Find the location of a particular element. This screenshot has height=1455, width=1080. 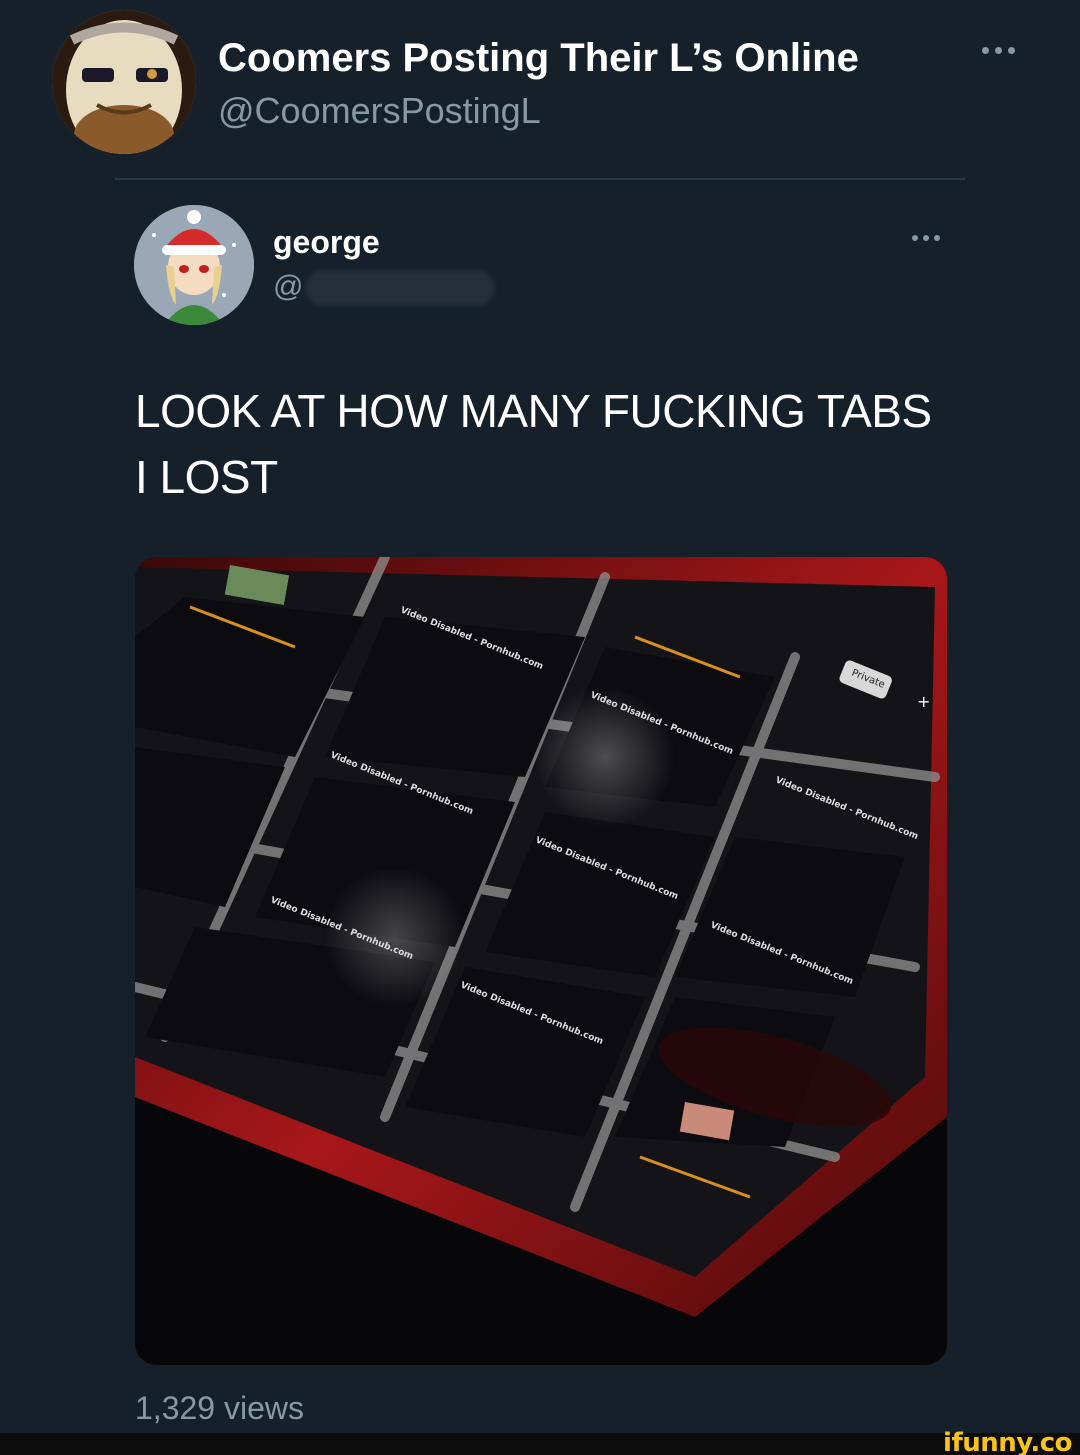

tweet-author-name: george is located at coordinates (326, 242).